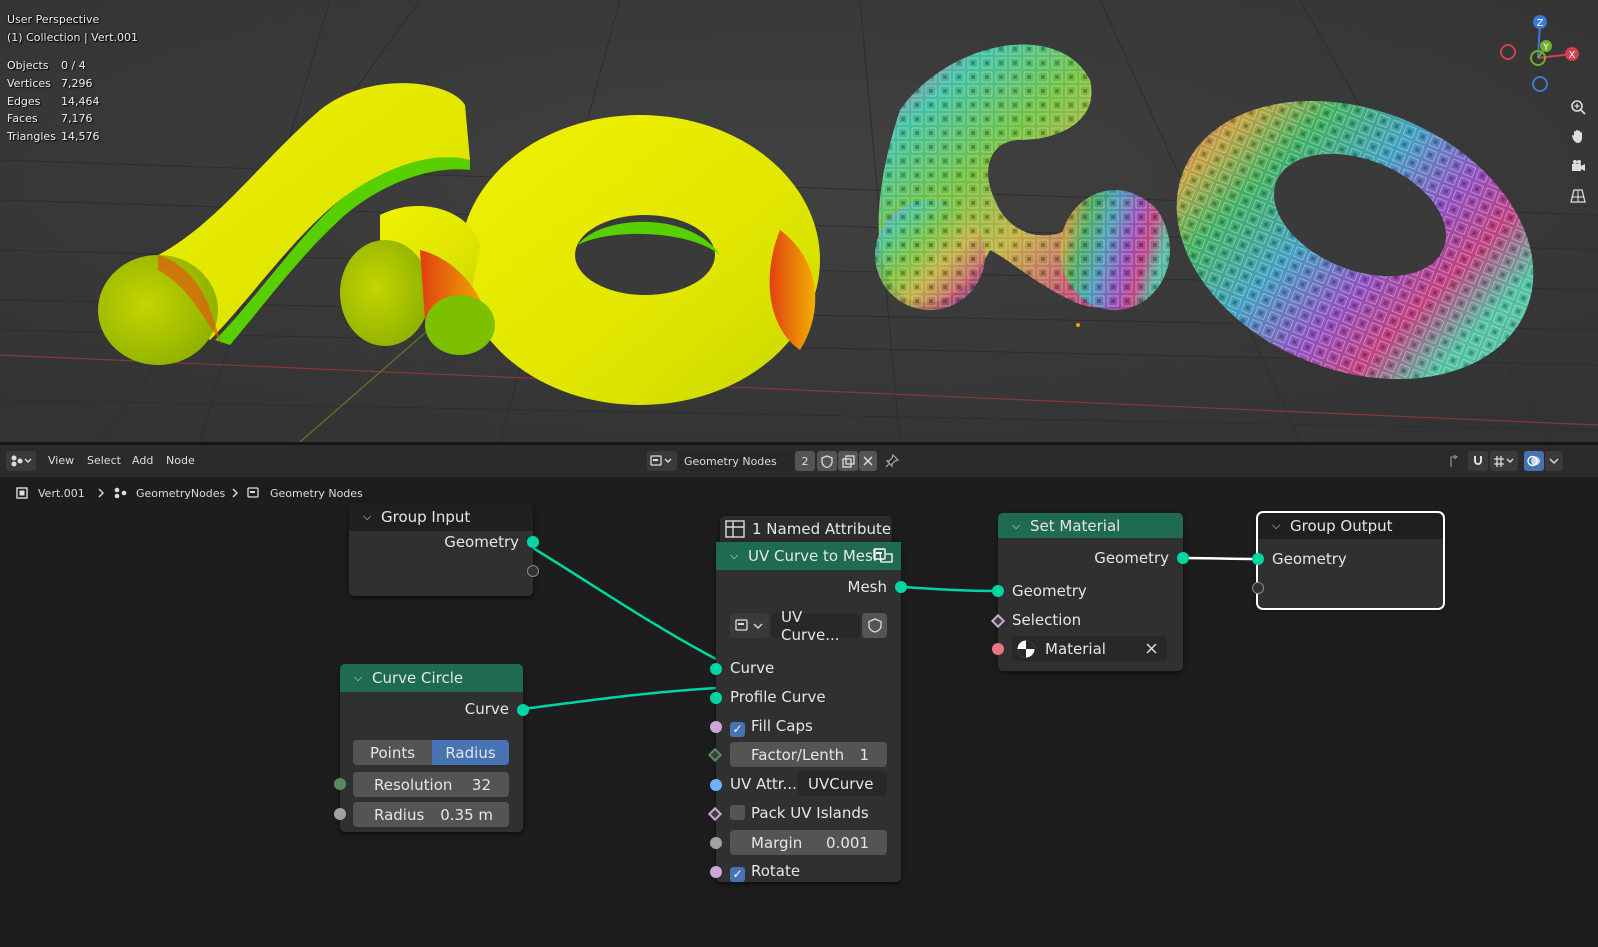 Image resolution: width=1598 pixels, height=947 pixels. I want to click on spreadsheet-icon, so click(735, 529).